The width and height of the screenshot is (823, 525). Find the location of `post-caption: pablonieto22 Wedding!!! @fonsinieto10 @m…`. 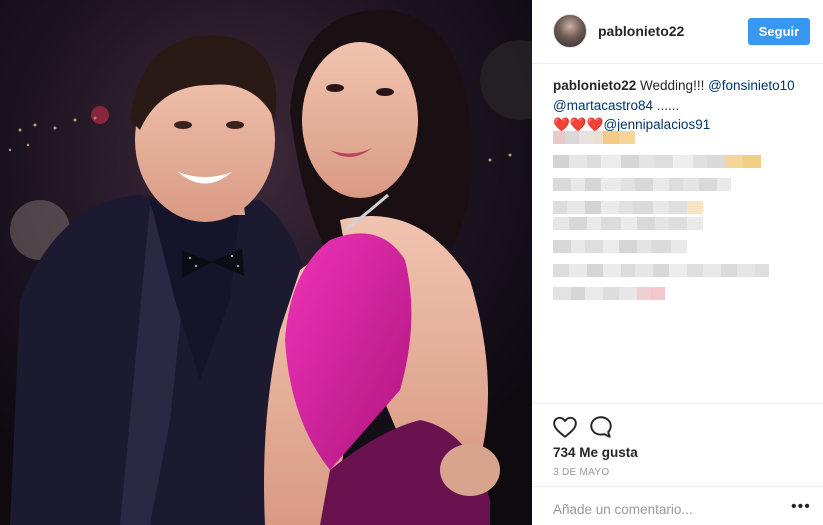

post-caption: pablonieto22 Wedding!!! @fonsinieto10 @m… is located at coordinates (682, 105).